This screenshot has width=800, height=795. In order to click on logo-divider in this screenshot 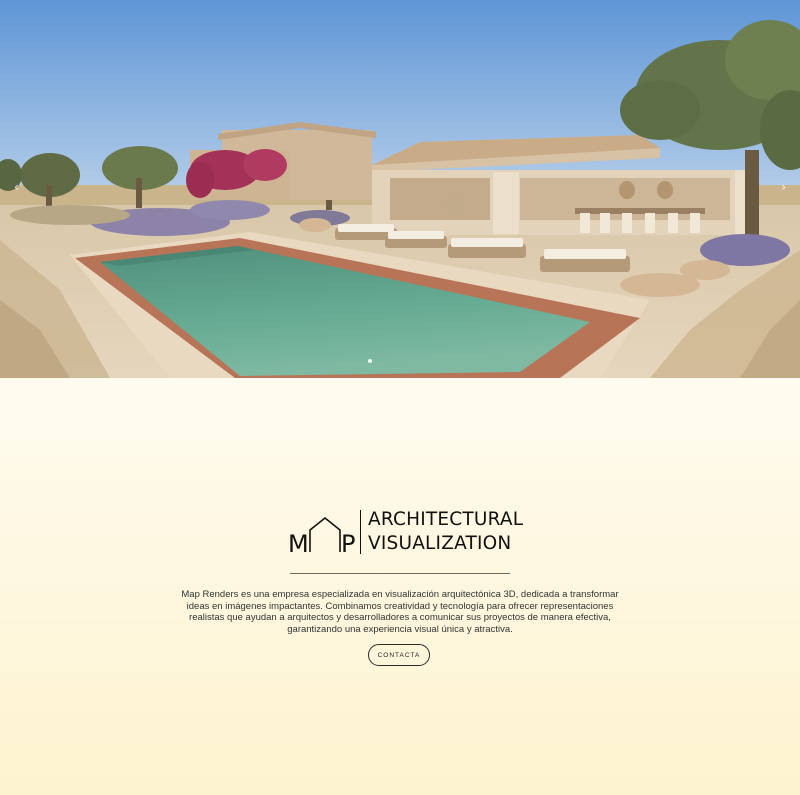, I will do `click(360, 532)`.